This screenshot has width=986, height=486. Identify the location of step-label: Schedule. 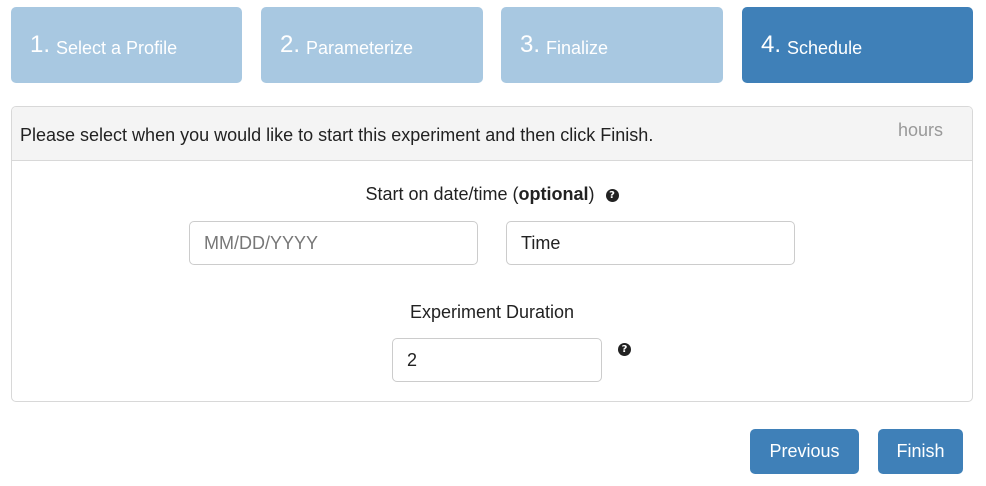
(825, 48).